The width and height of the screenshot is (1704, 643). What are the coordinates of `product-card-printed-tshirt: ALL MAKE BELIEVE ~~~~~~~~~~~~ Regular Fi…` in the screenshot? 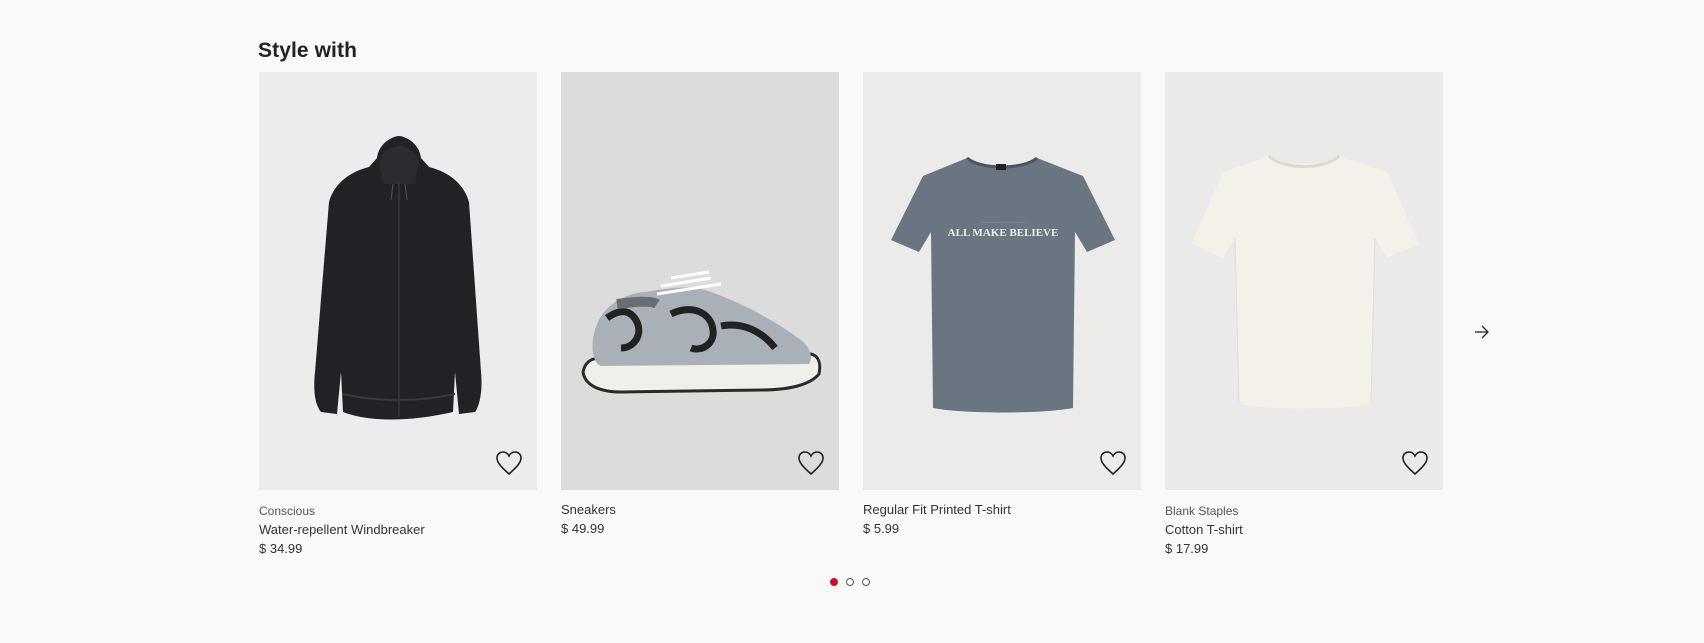 It's located at (1002, 305).